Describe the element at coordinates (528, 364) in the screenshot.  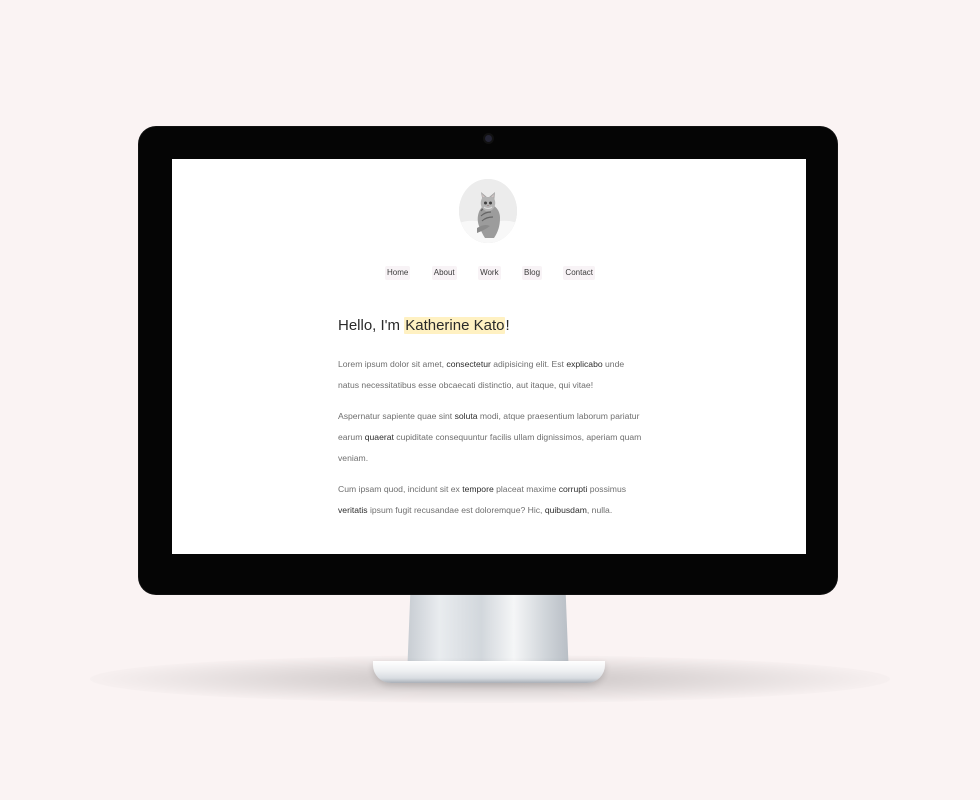
I see `paragraph-text: adipisicing elit. Est` at that location.